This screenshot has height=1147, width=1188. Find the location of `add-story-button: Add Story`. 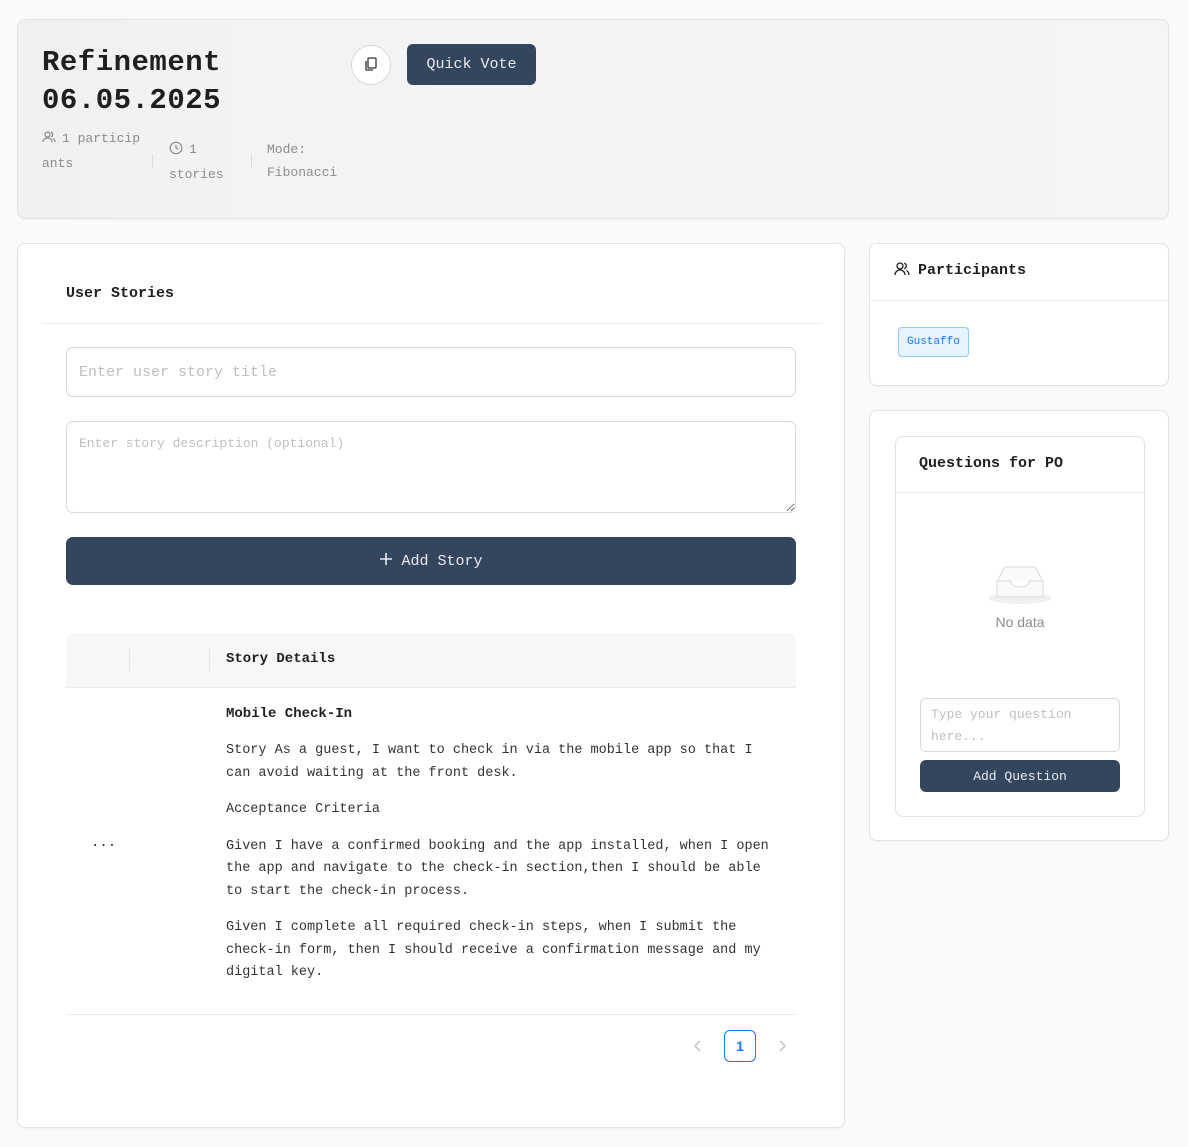

add-story-button: Add Story is located at coordinates (431, 561).